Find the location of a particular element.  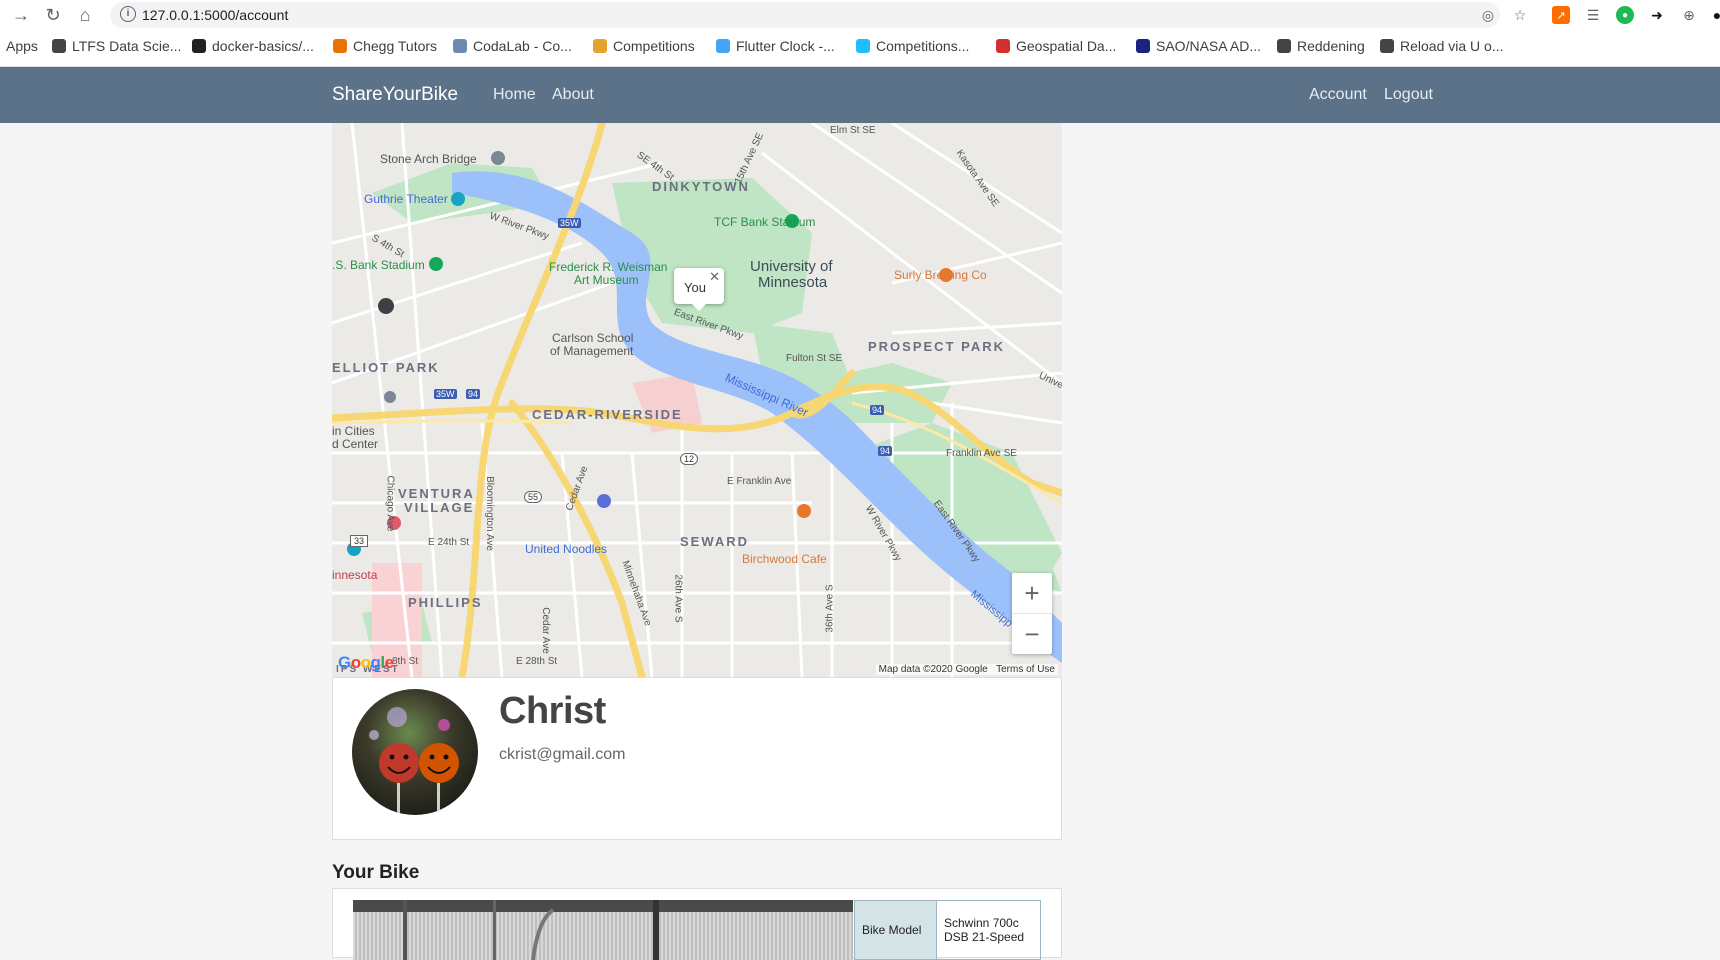

shield-94-c: 94 is located at coordinates (885, 451).